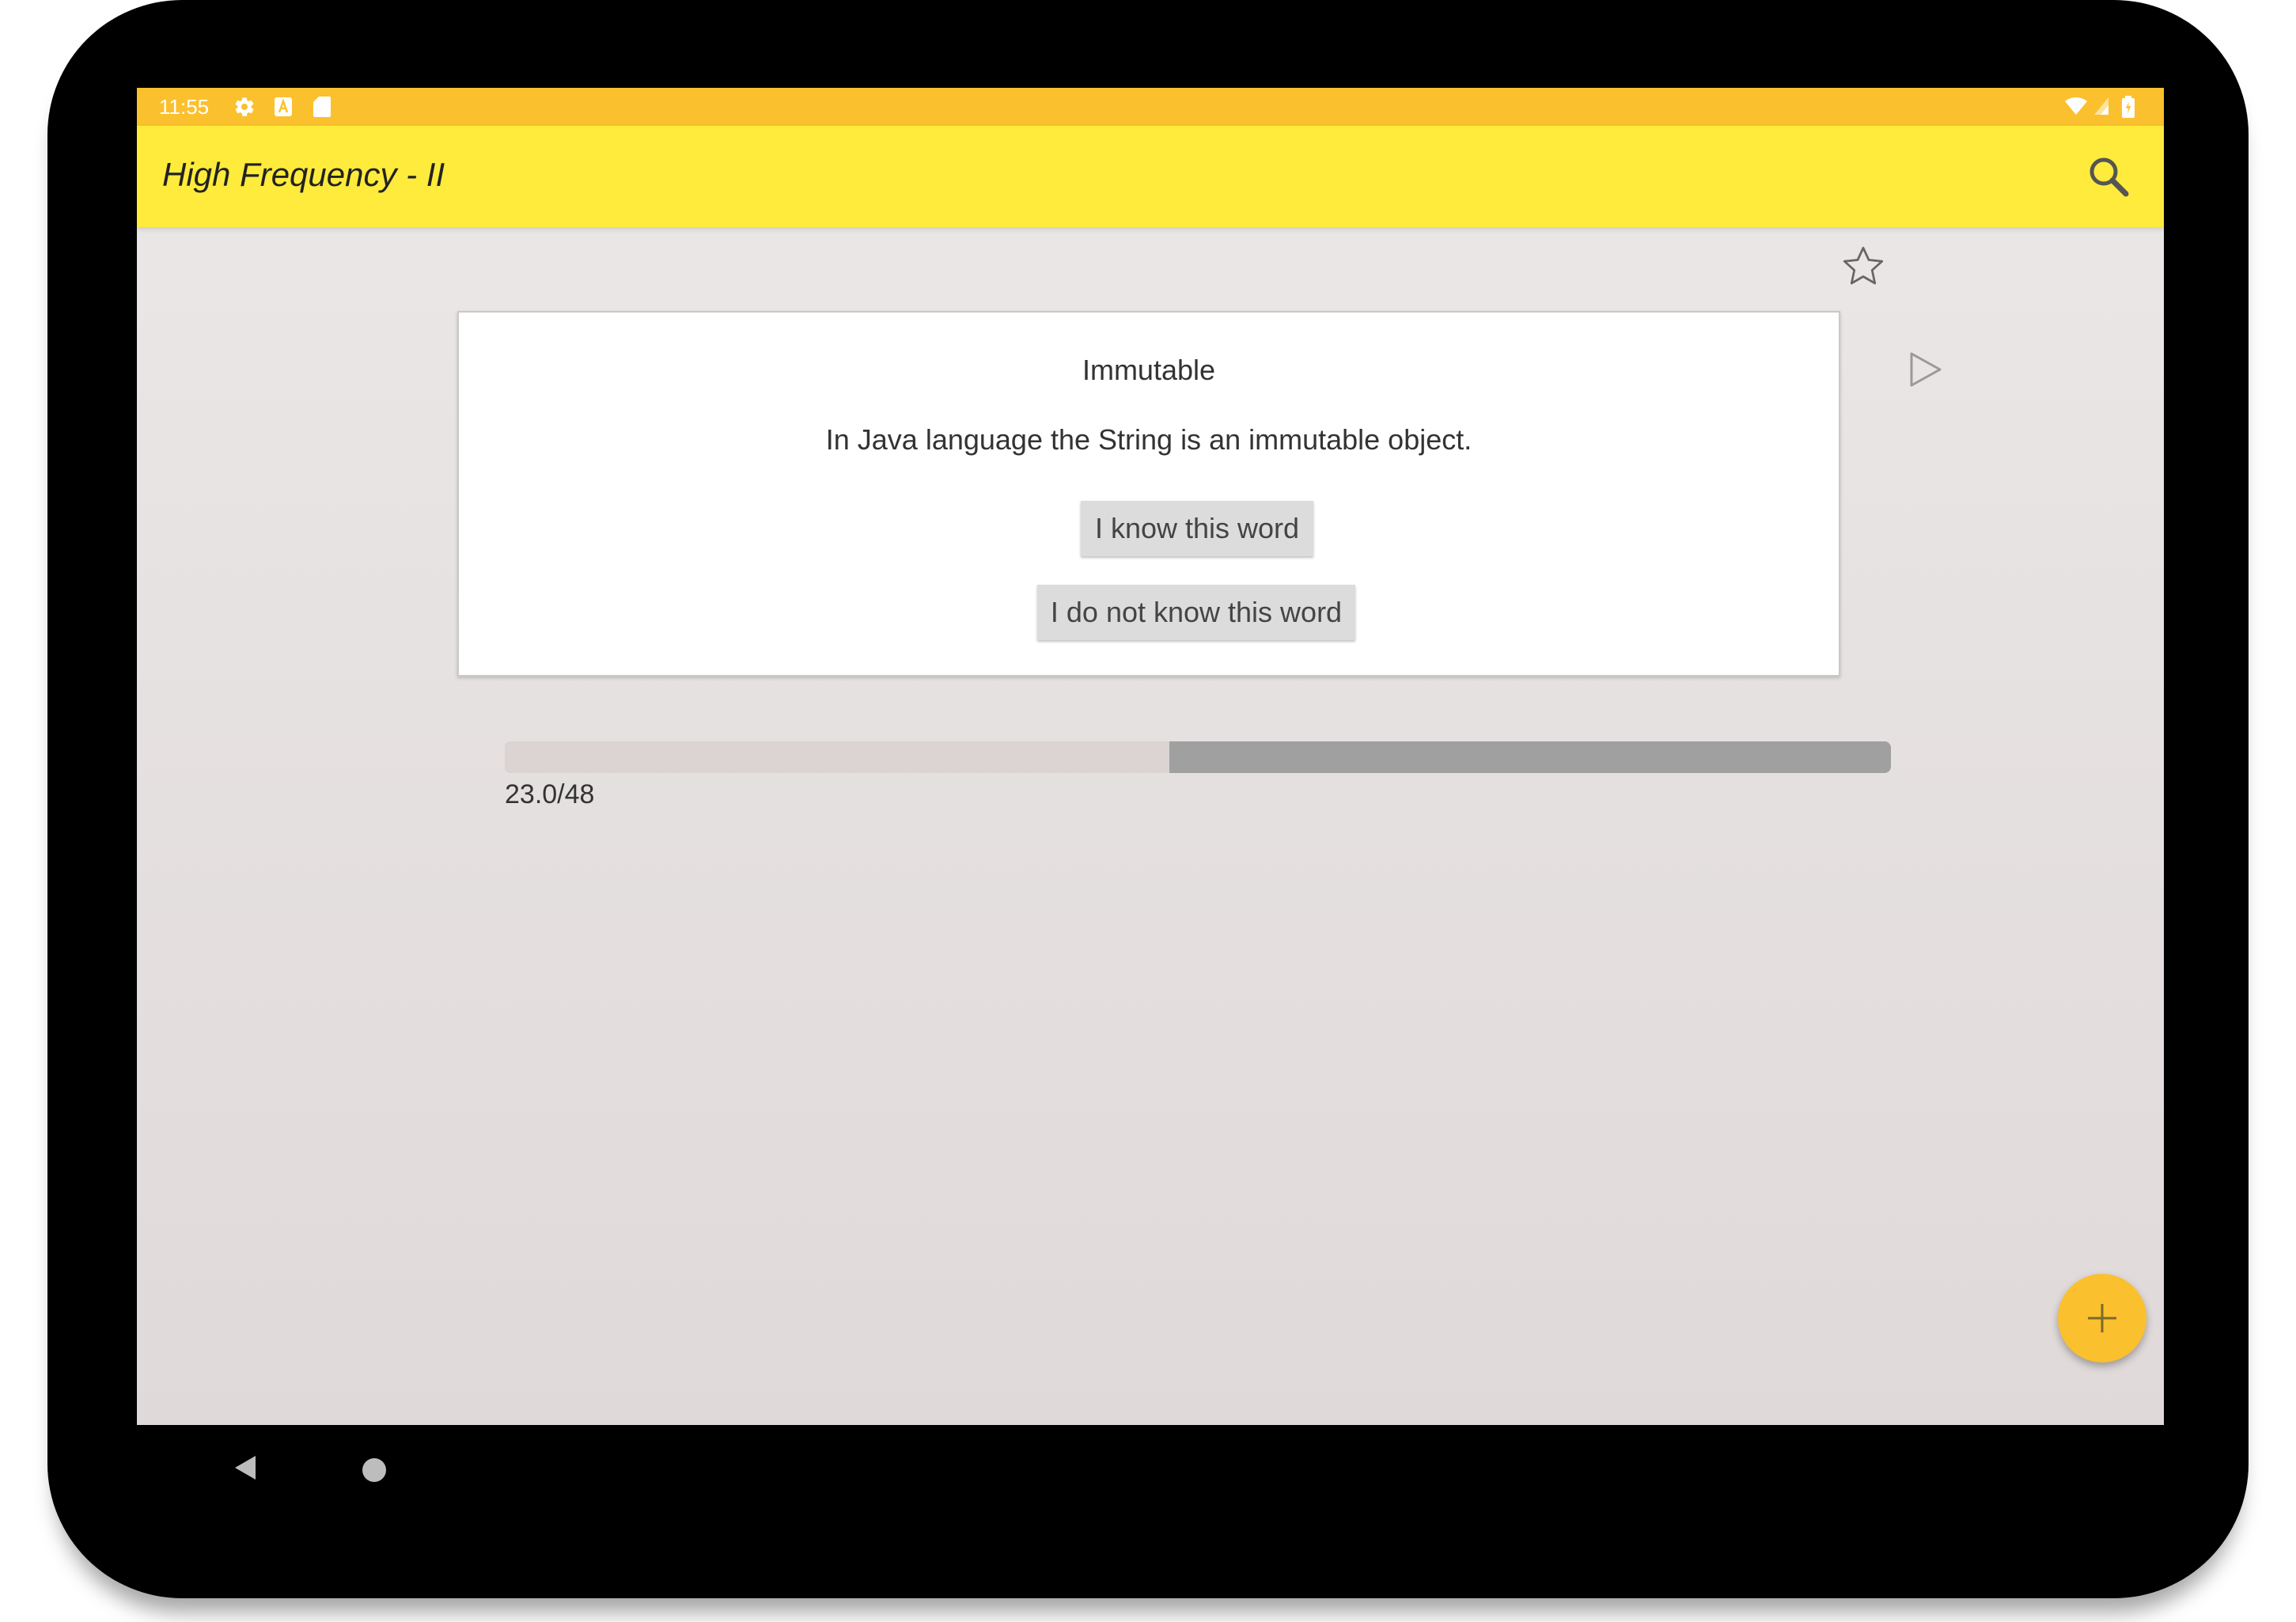 The height and width of the screenshot is (1622, 2296). I want to click on progress-bar-fill, so click(837, 757).